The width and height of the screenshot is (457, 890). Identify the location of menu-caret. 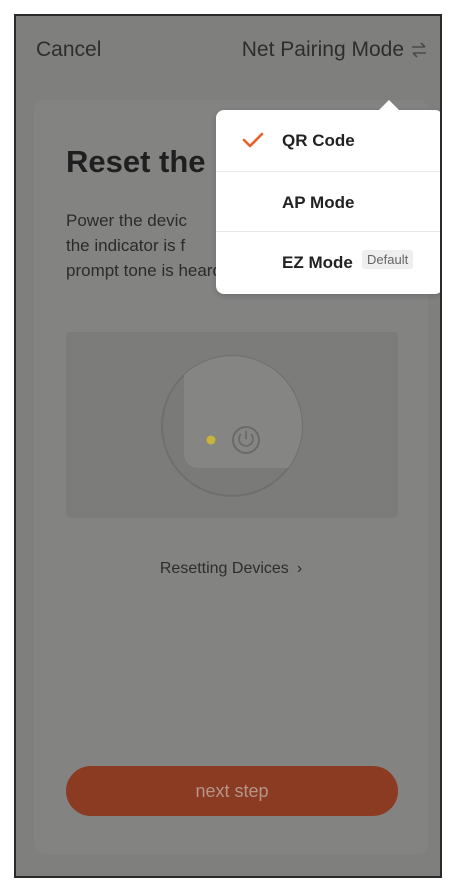
(389, 105).